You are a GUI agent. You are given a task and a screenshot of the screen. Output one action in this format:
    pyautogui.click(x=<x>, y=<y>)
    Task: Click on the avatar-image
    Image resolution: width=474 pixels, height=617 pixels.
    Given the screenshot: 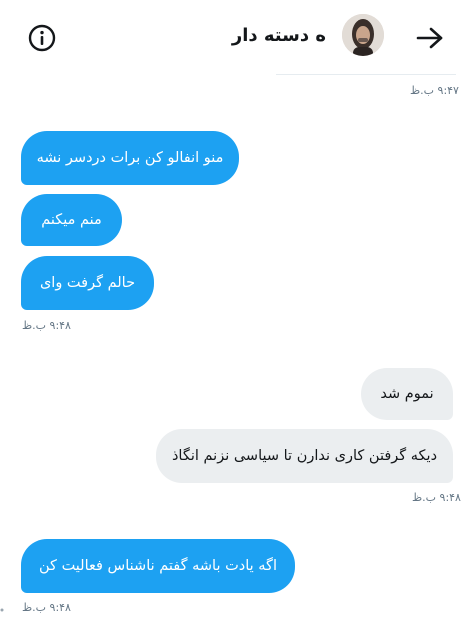 What is the action you would take?
    pyautogui.click(x=363, y=35)
    